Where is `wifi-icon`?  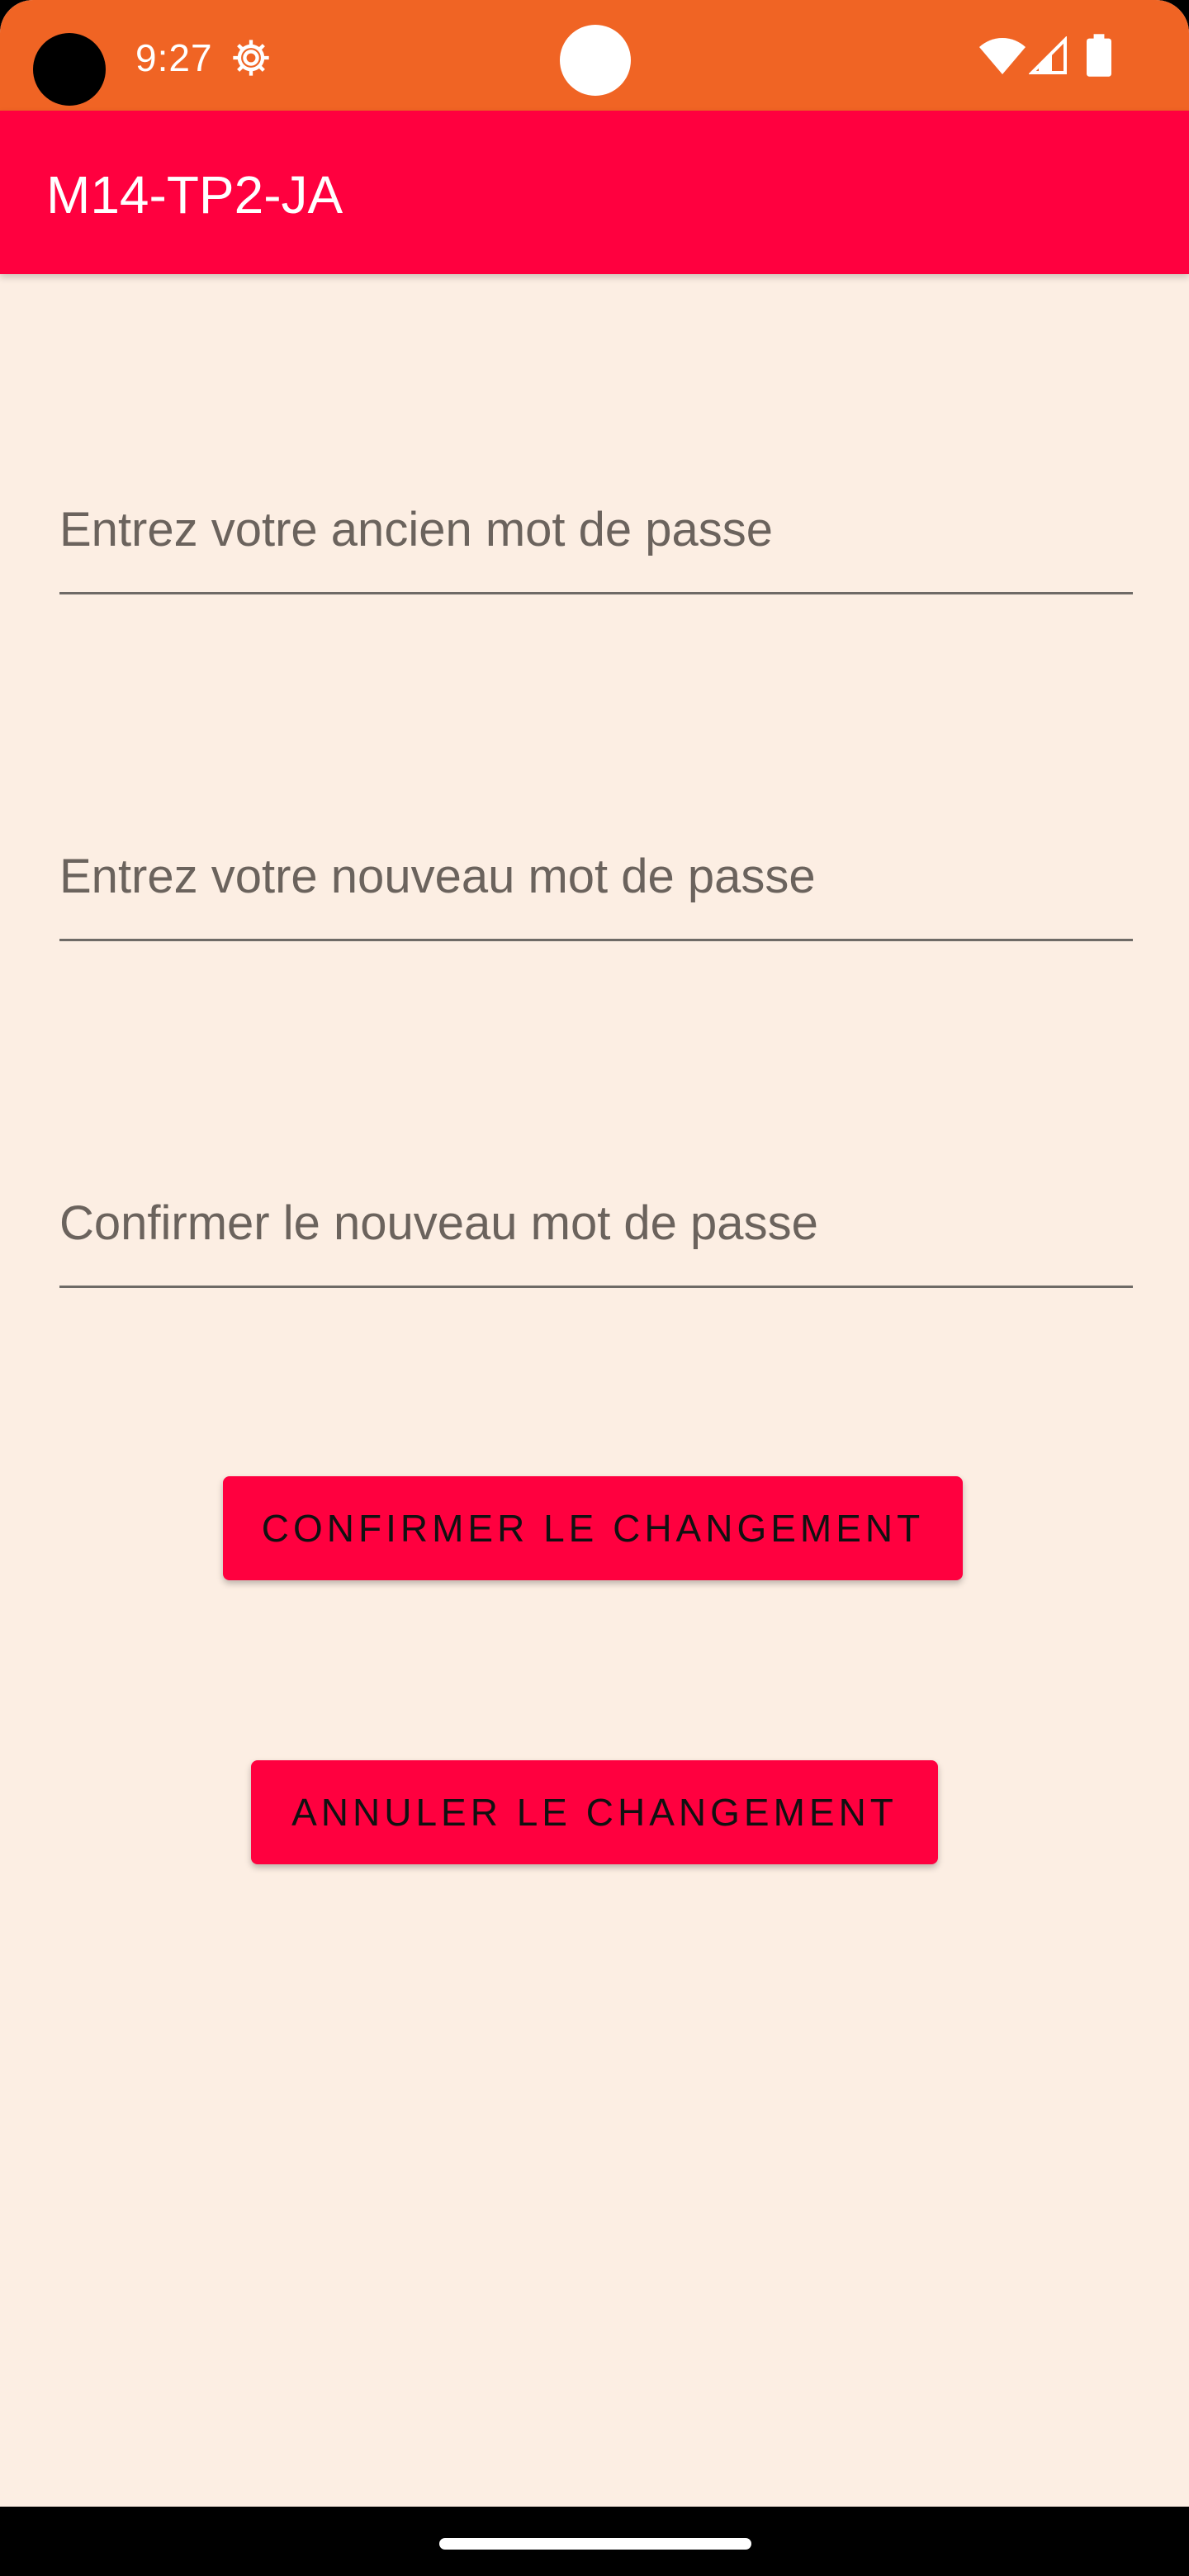 wifi-icon is located at coordinates (1002, 56).